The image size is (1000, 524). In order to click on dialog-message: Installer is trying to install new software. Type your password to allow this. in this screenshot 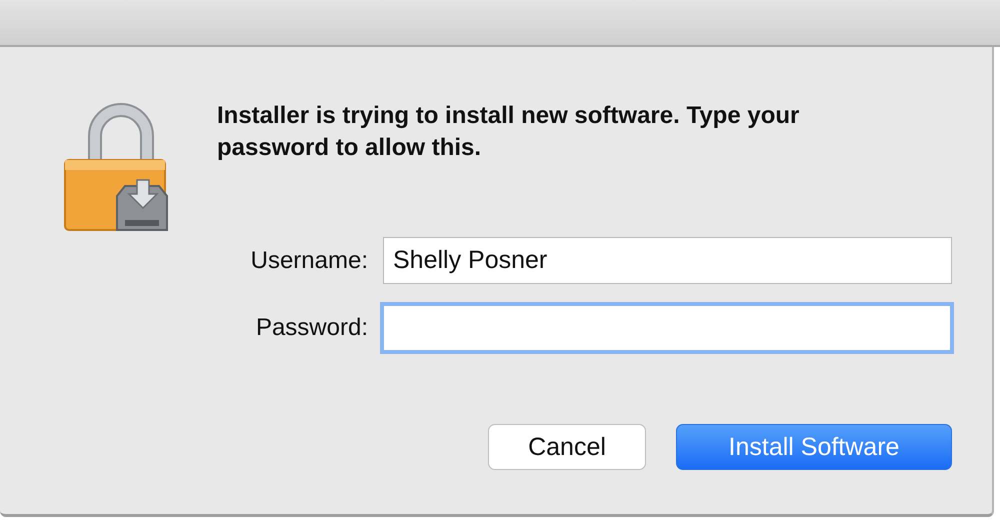, I will do `click(508, 132)`.